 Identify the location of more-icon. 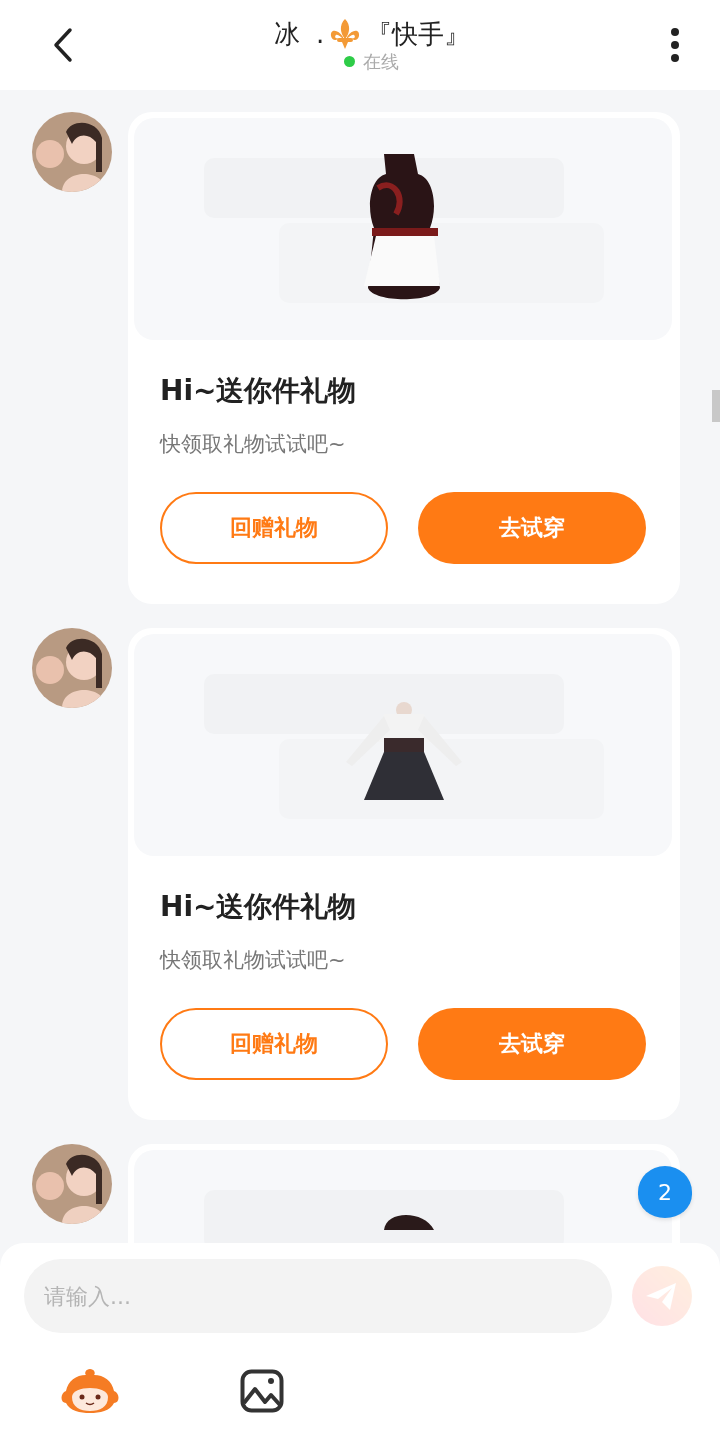
(675, 45).